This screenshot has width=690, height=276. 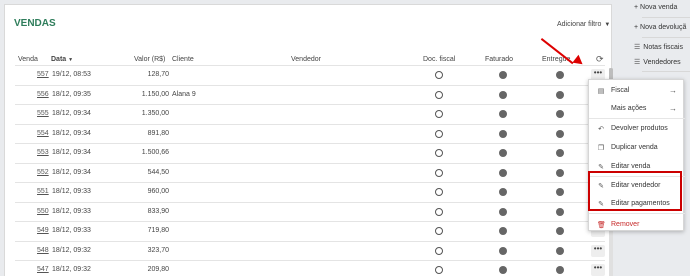 I want to click on sale-id-link: 552, so click(x=43, y=172).